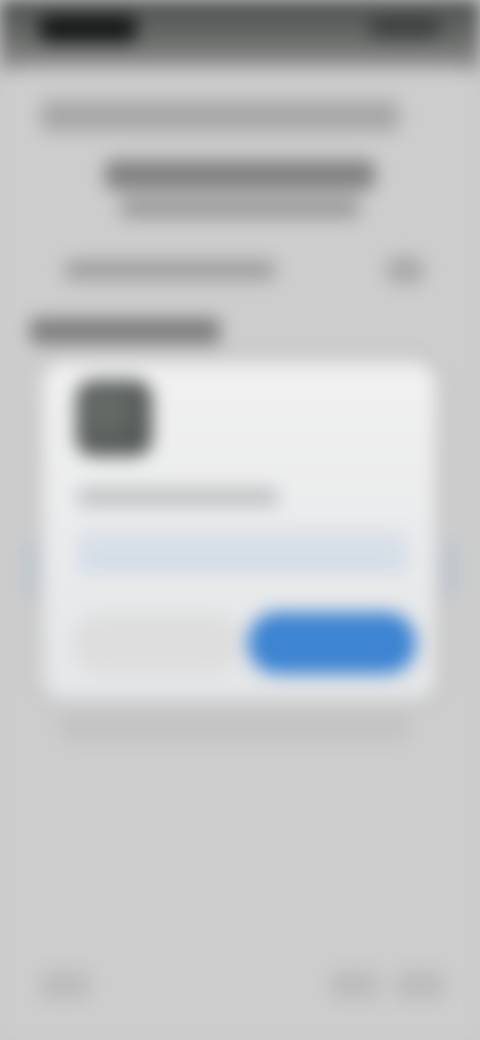  I want to click on status-icons, so click(405, 28).